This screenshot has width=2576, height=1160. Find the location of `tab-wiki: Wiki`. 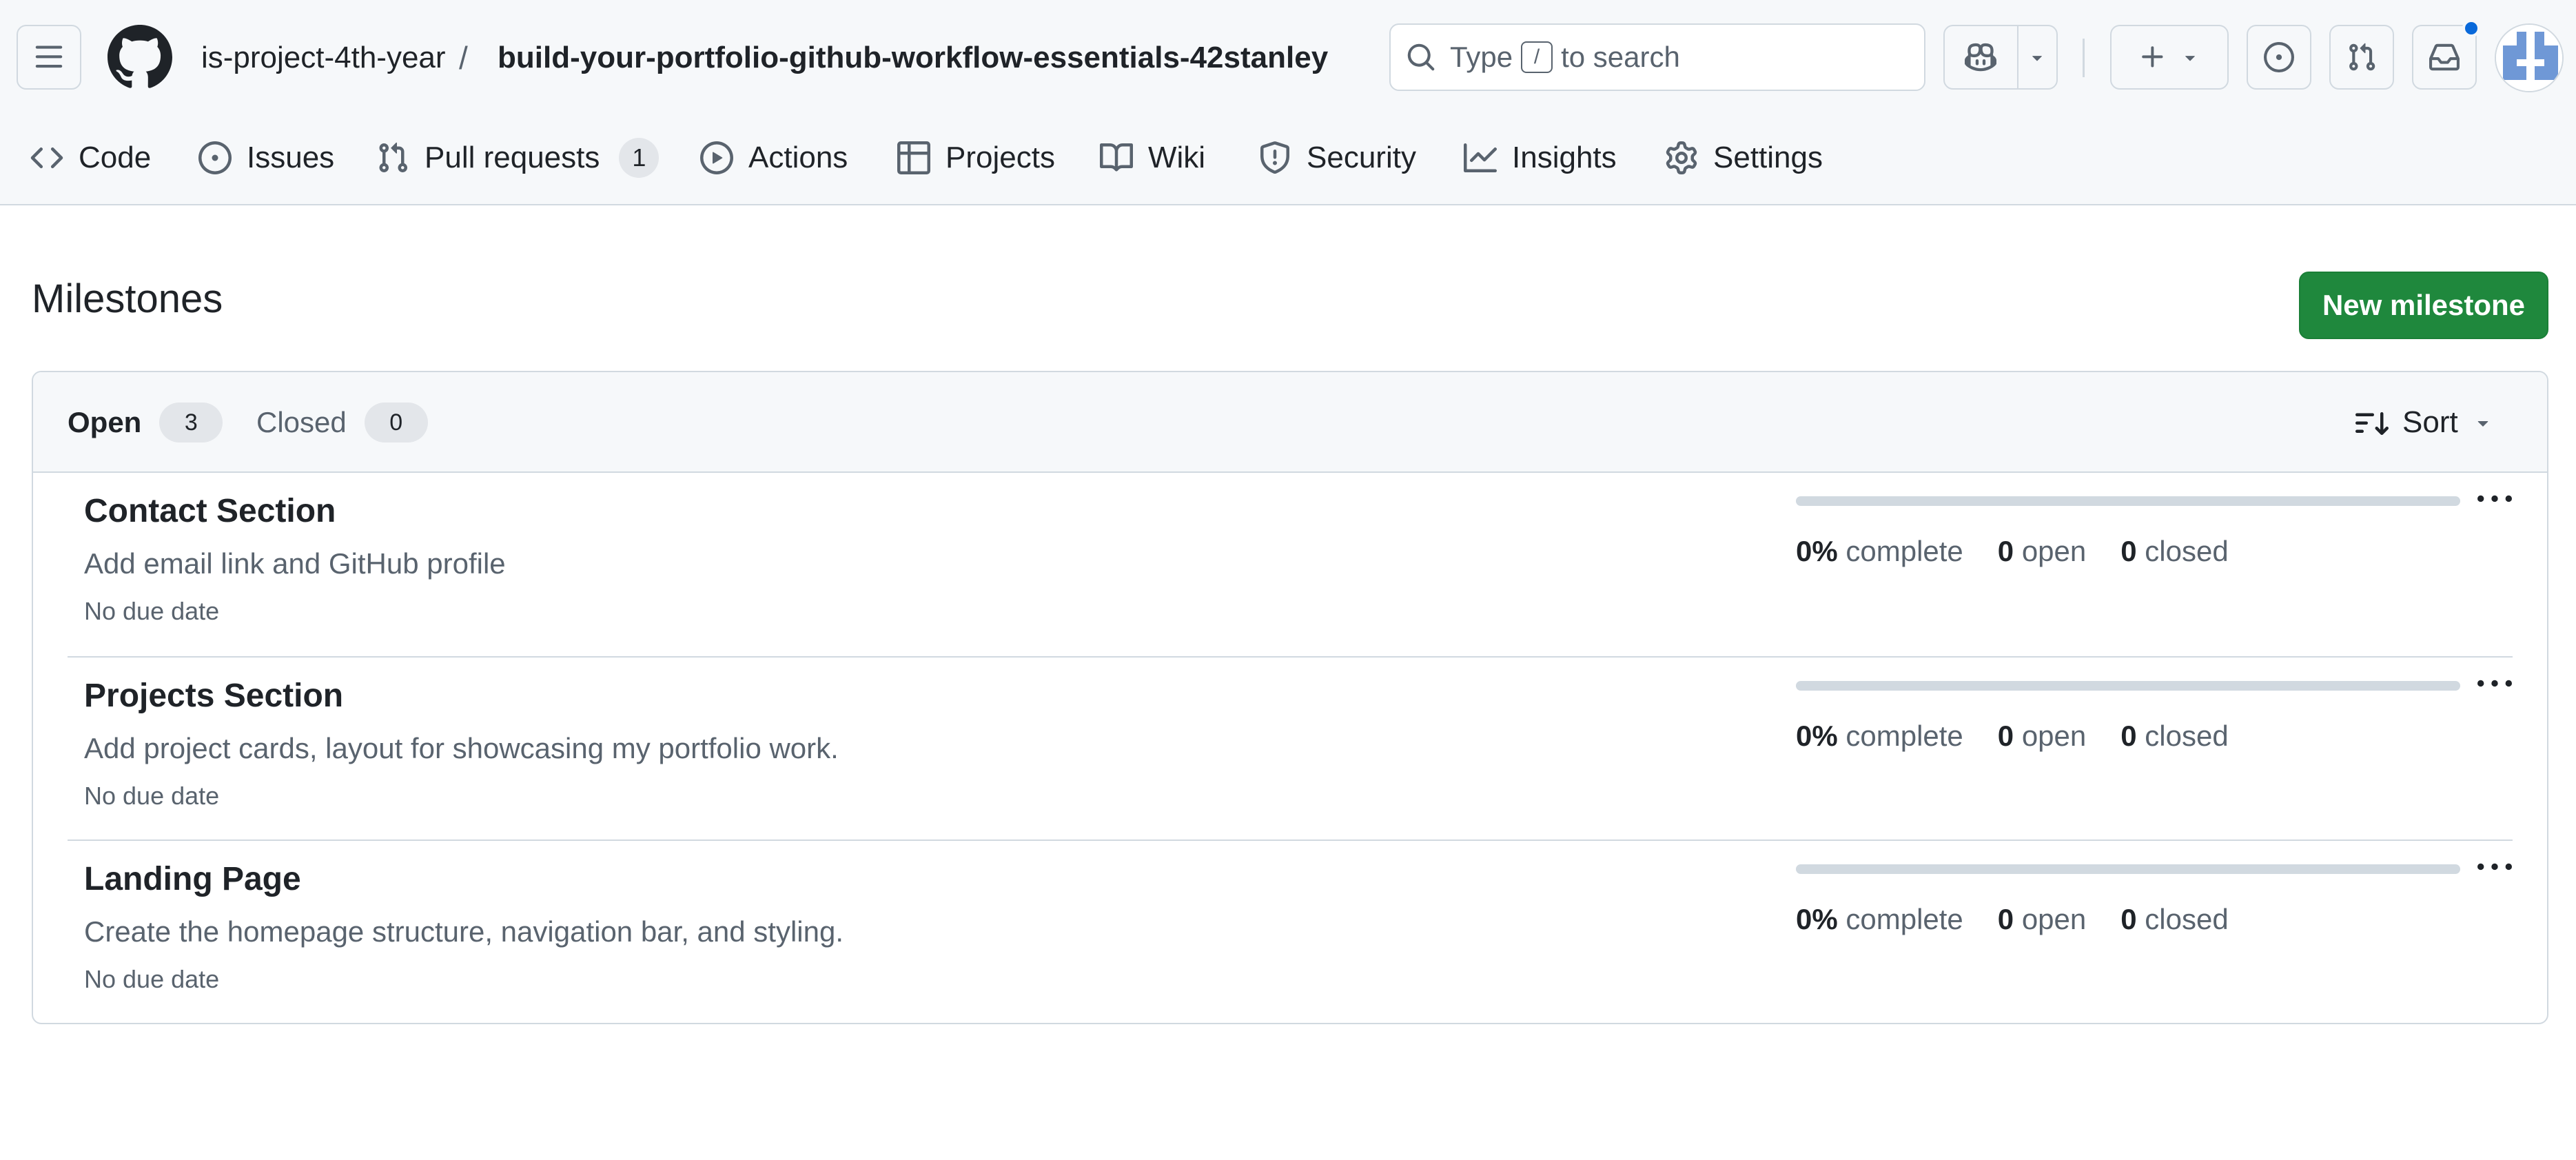

tab-wiki: Wiki is located at coordinates (1152, 158).